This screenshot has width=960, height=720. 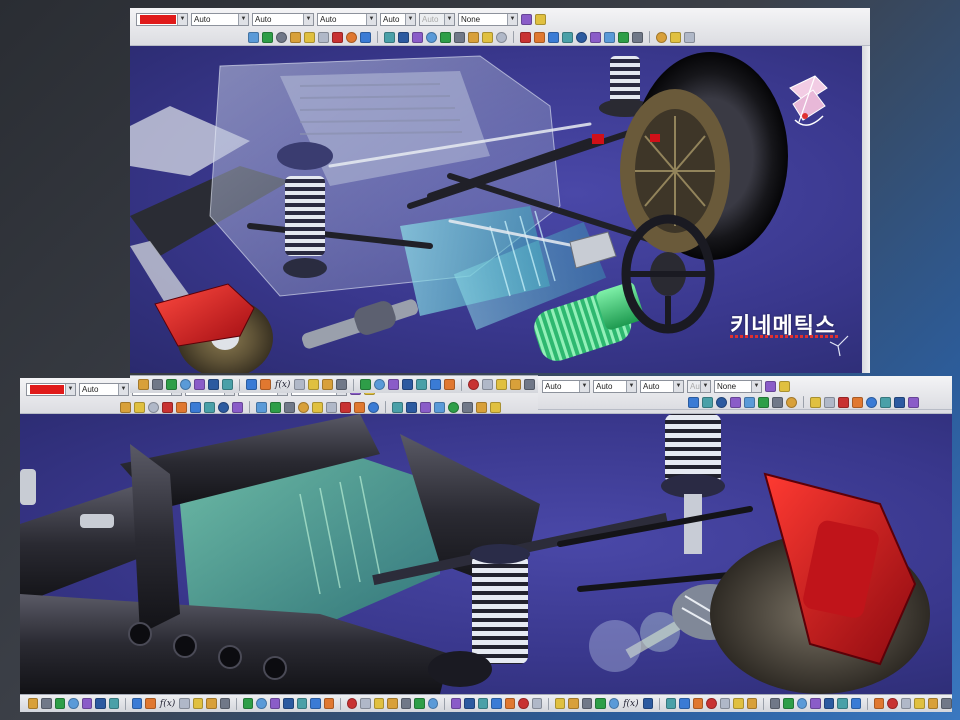 What do you see at coordinates (398, 19) in the screenshot?
I see `point-symbol-dropdown: Auto ▼` at bounding box center [398, 19].